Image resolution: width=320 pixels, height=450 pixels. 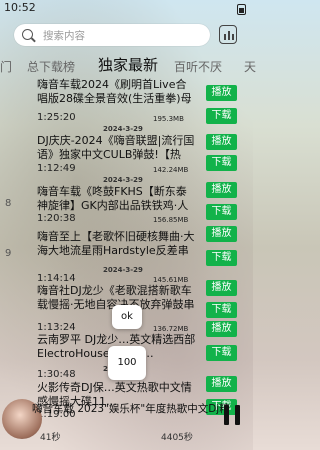 I want to click on search-bar: 搜索内容, so click(x=112, y=35).